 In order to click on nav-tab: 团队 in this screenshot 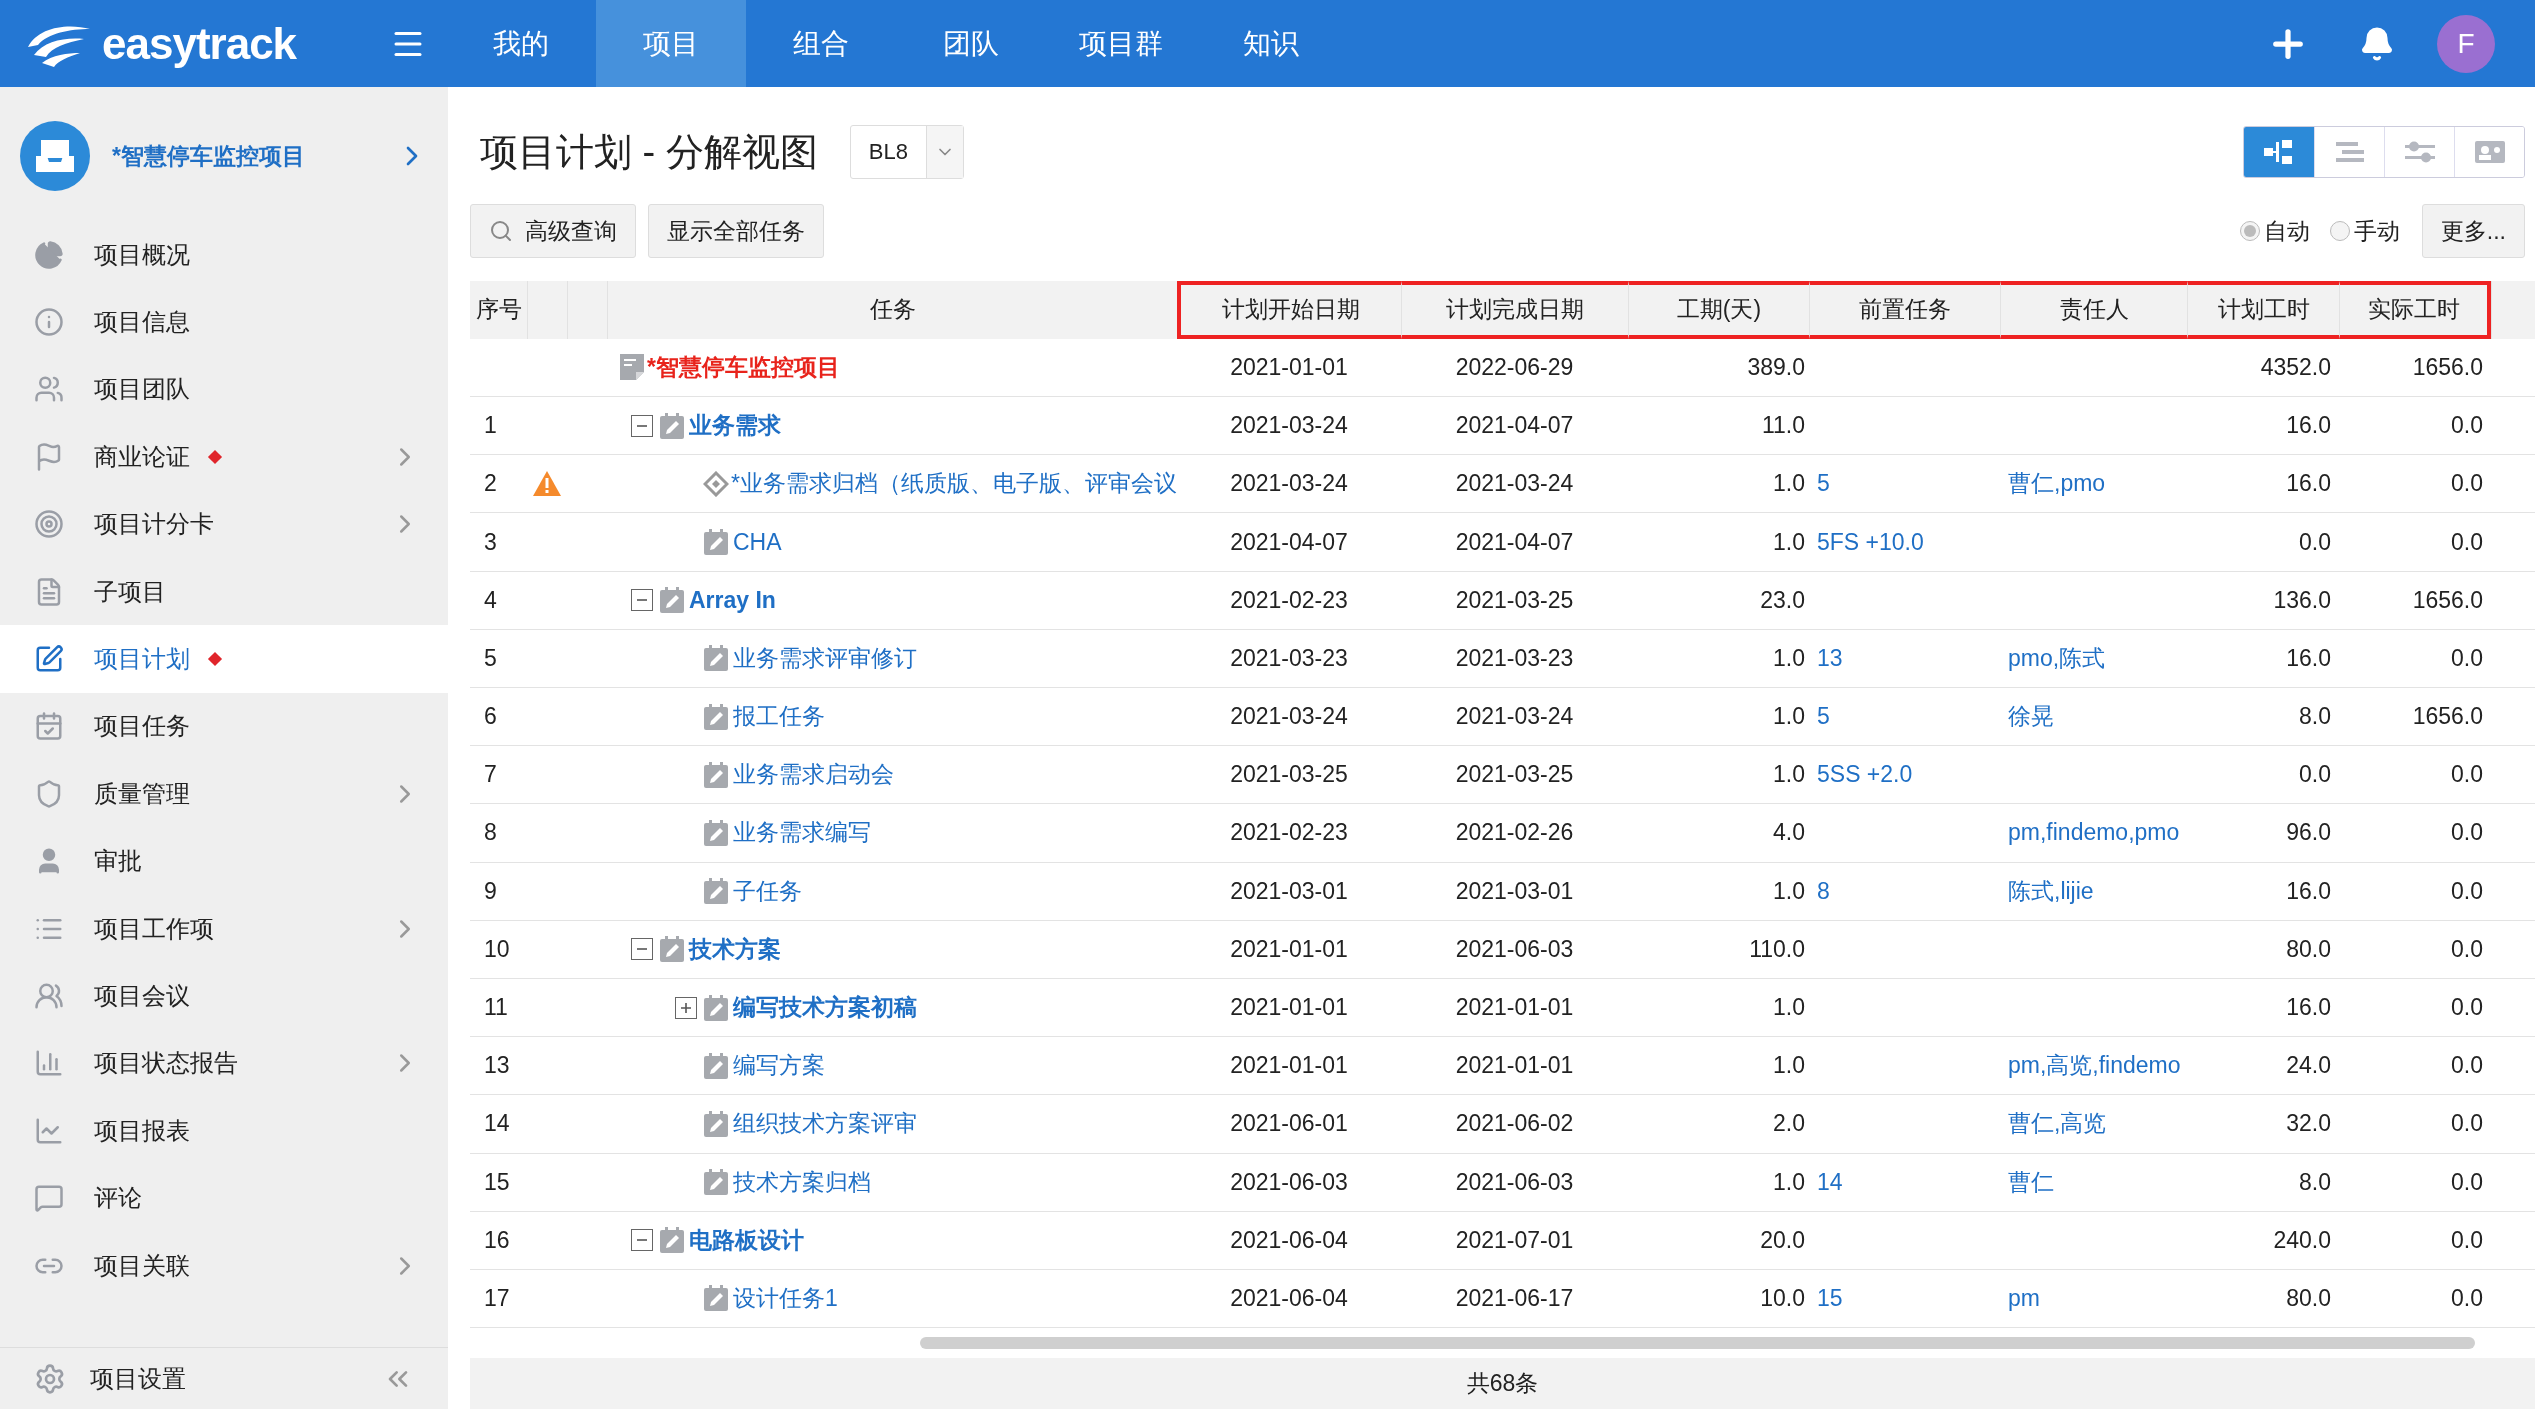, I will do `click(971, 43)`.